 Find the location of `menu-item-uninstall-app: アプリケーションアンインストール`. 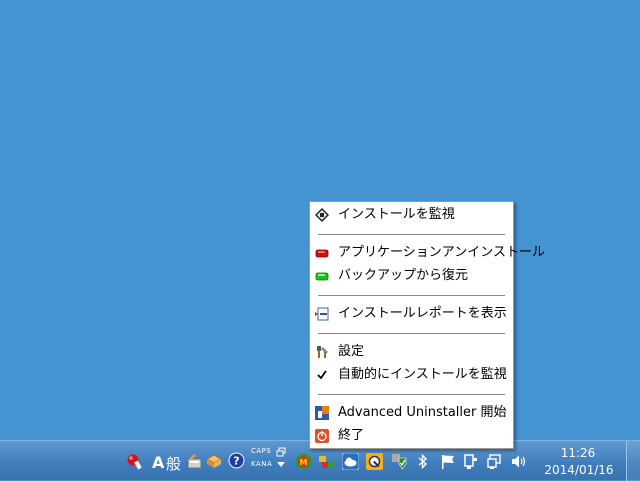

menu-item-uninstall-app: アプリケーションアンインストール is located at coordinates (428, 253).